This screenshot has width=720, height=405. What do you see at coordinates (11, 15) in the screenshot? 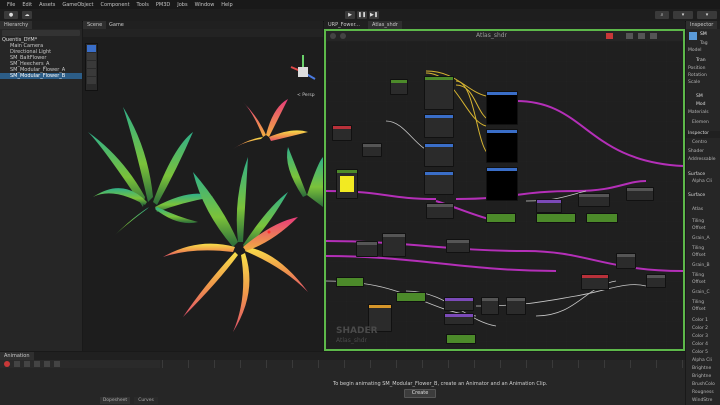
I see `account-button: ●` at bounding box center [11, 15].